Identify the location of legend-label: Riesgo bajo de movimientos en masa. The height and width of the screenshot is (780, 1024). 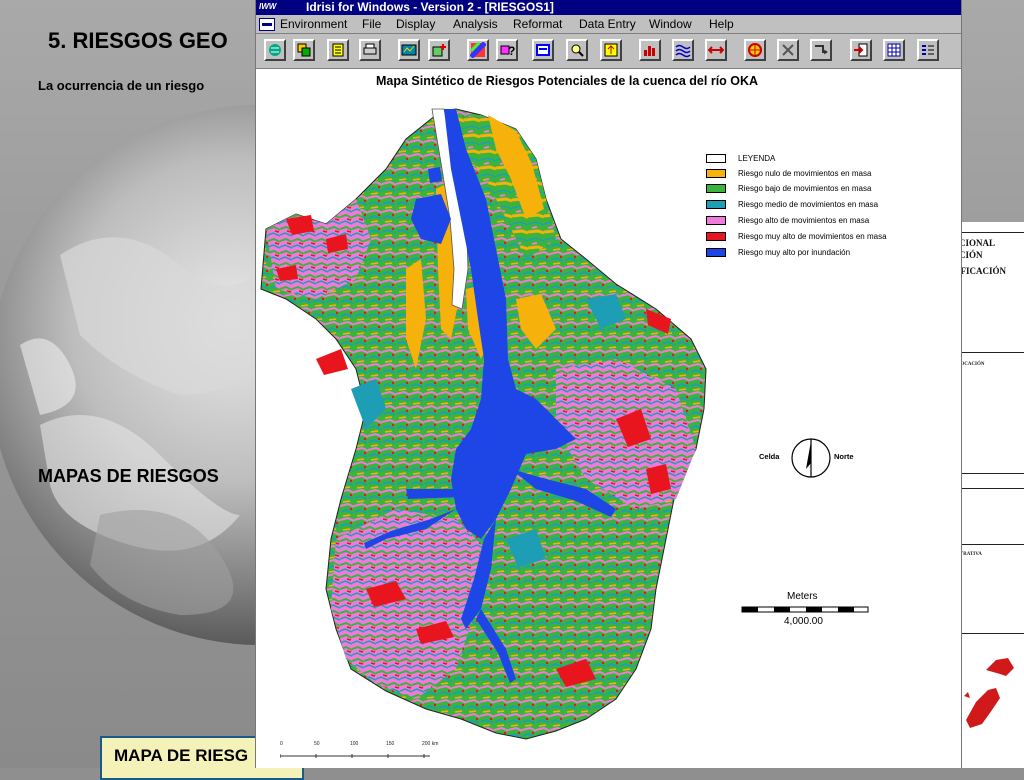
(805, 188).